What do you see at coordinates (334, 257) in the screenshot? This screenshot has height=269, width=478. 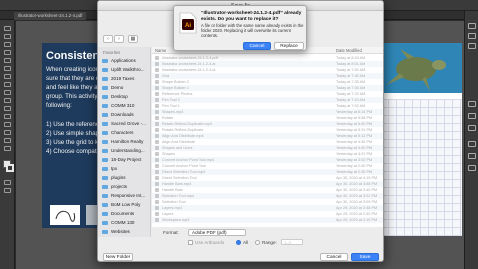 I see `cancel-button: Cancel` at bounding box center [334, 257].